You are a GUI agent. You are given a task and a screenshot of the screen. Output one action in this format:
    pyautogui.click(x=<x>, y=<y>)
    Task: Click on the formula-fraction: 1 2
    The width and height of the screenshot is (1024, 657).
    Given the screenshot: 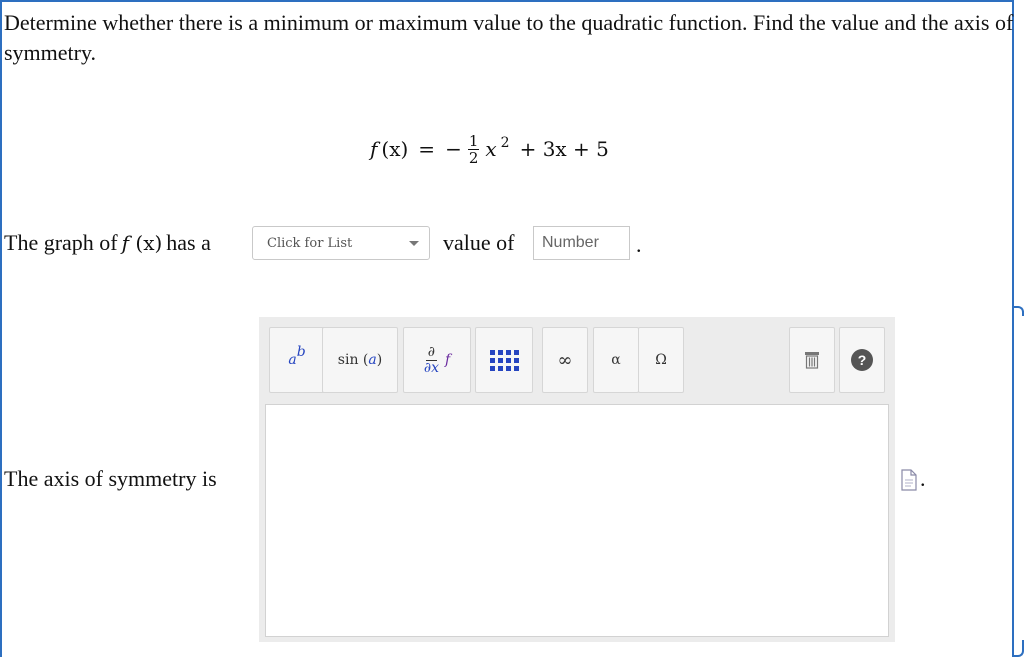 What is the action you would take?
    pyautogui.click(x=473, y=149)
    